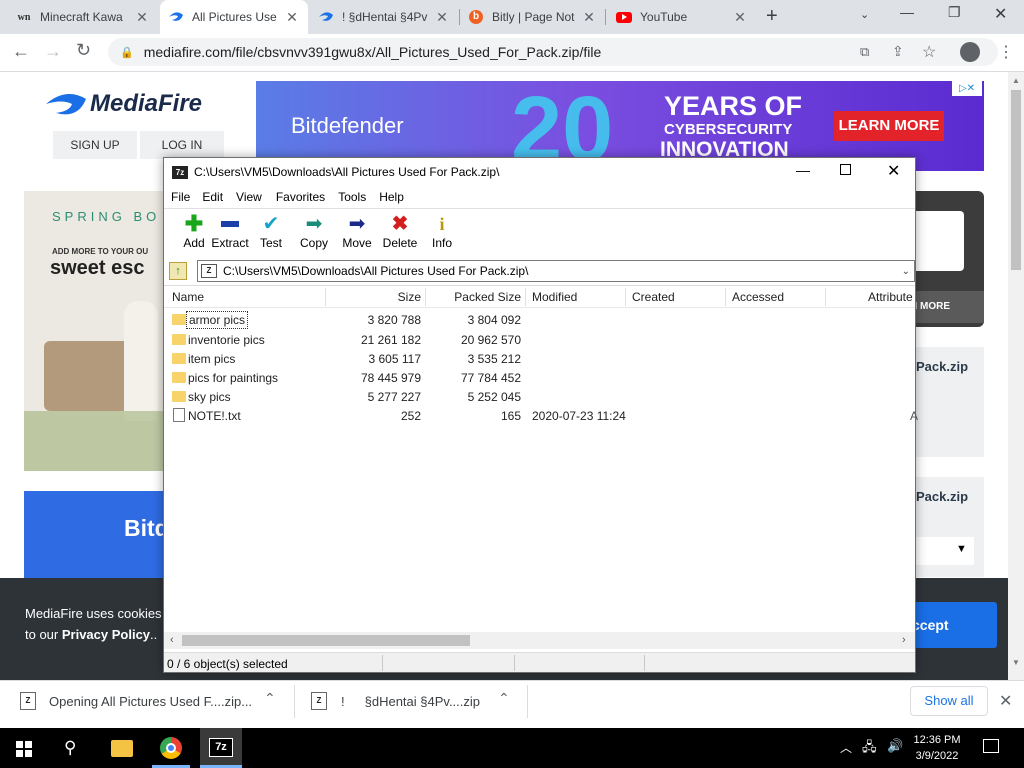 This screenshot has height=768, width=1024. What do you see at coordinates (83, 50) in the screenshot?
I see `reload-icon: ↻` at bounding box center [83, 50].